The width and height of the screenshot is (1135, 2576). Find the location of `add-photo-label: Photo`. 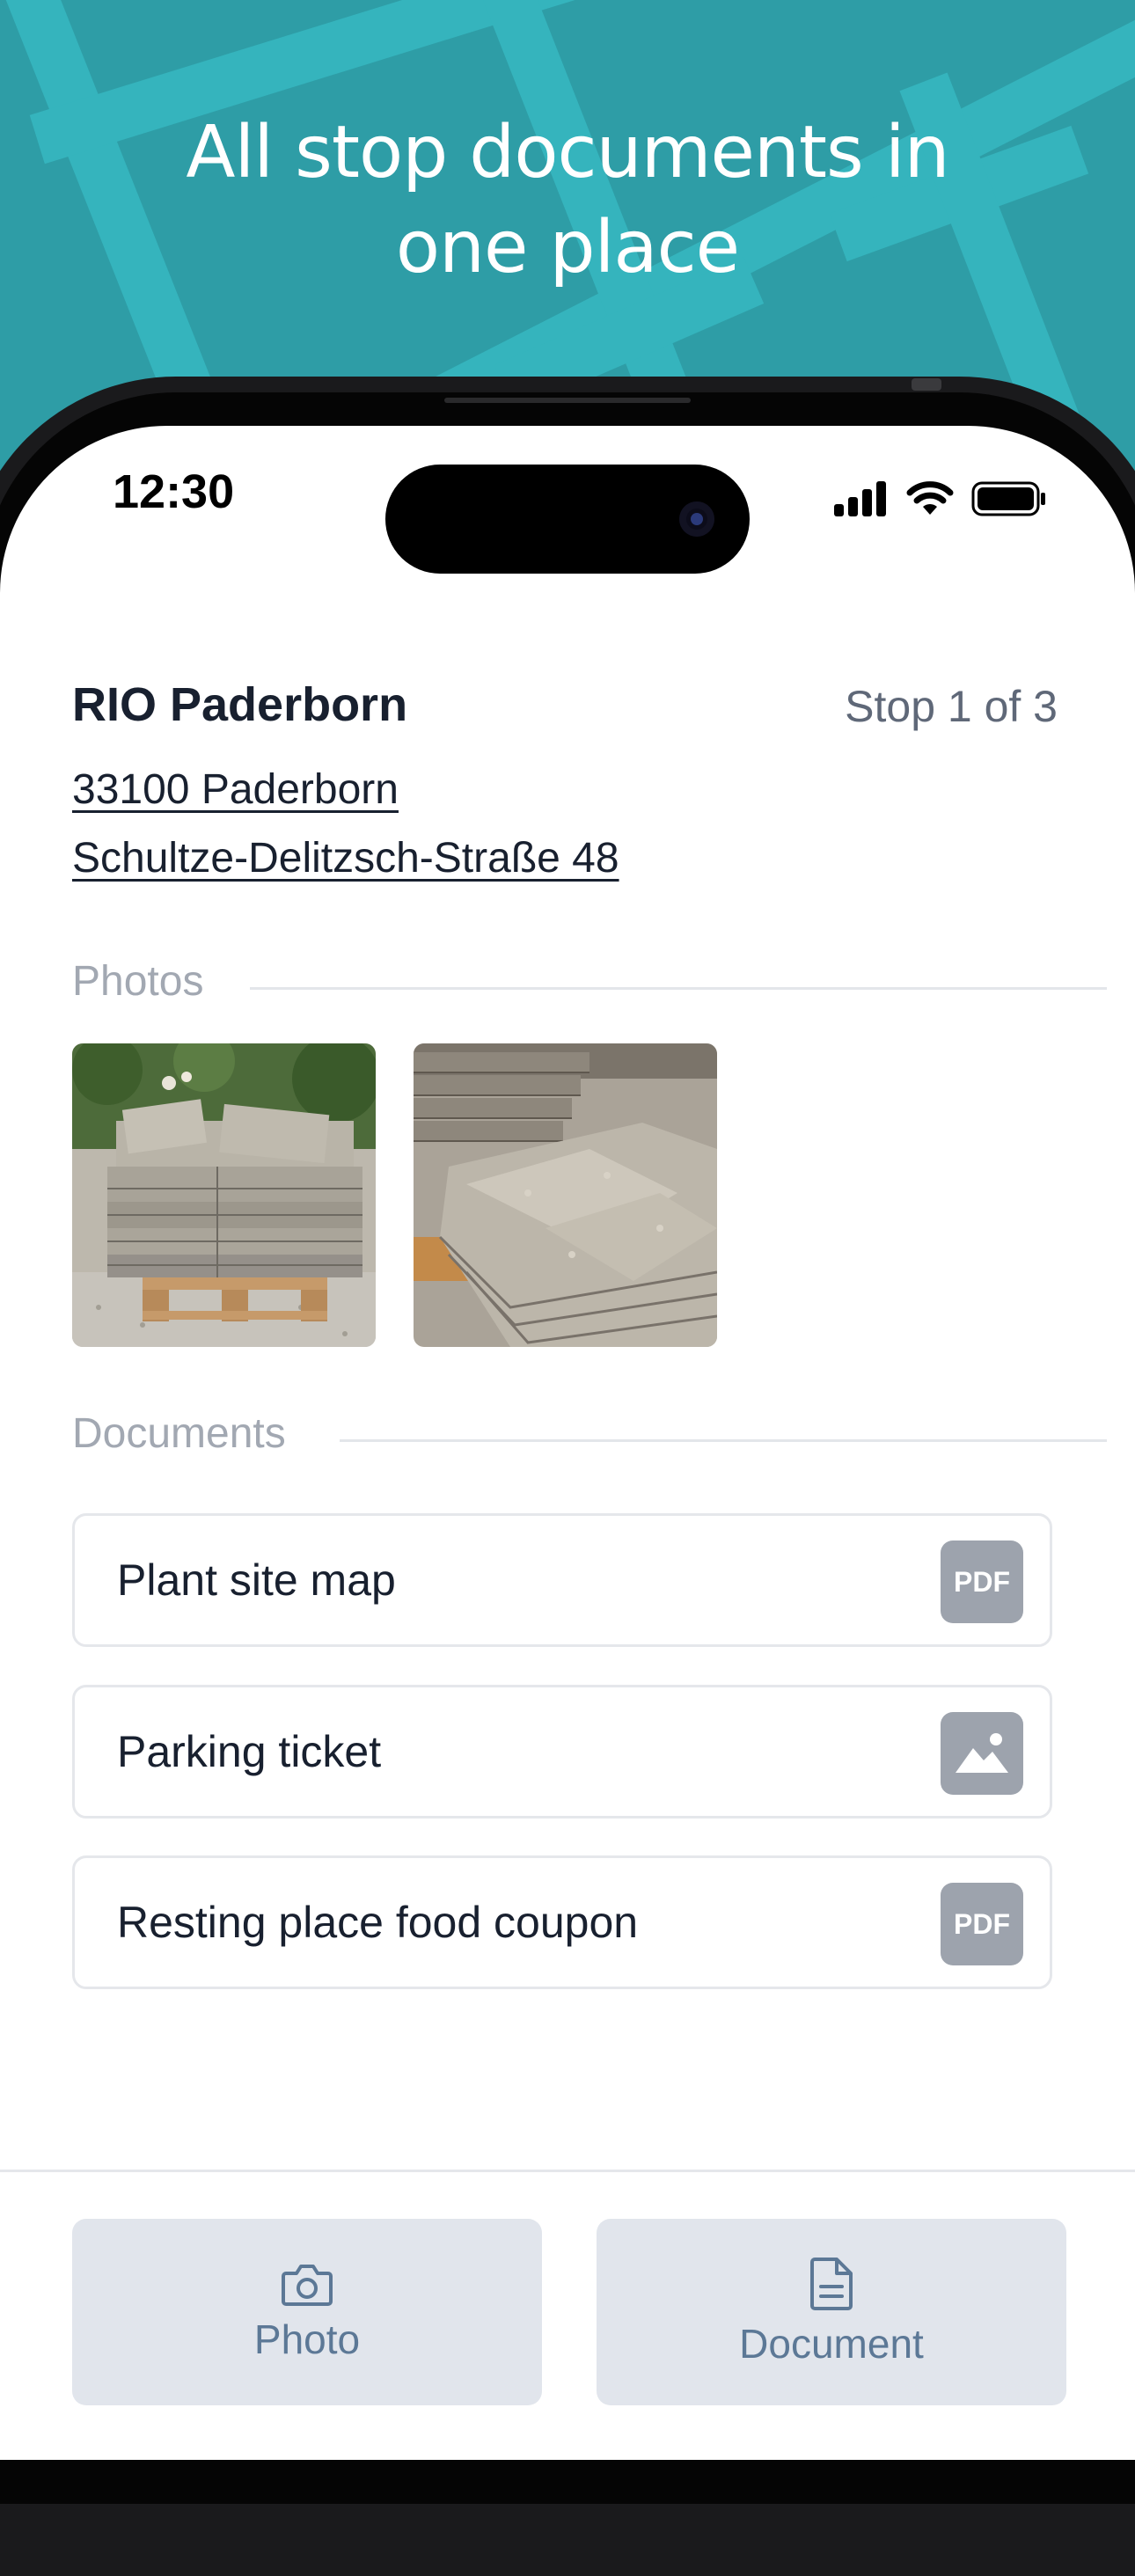

add-photo-label: Photo is located at coordinates (307, 2339).